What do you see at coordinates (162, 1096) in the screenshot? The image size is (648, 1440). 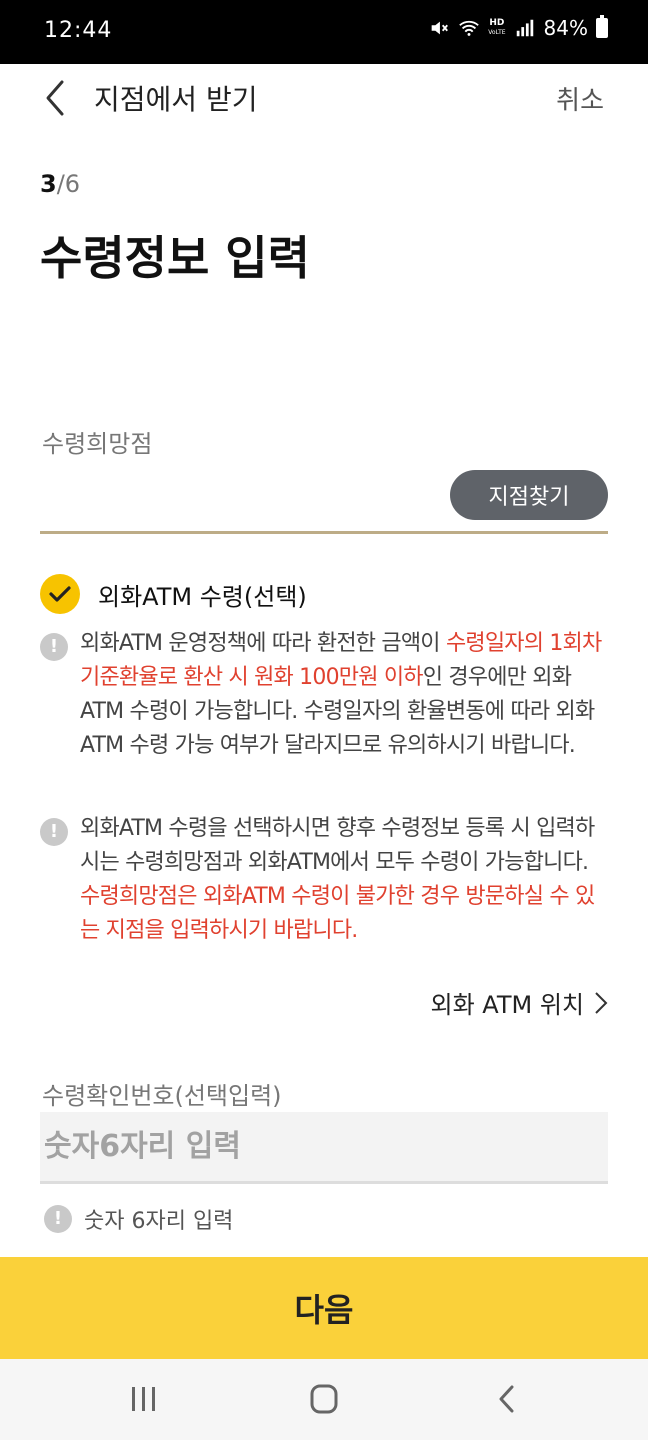 I see `pin-field-label: 수령확인번호(선택입력)` at bounding box center [162, 1096].